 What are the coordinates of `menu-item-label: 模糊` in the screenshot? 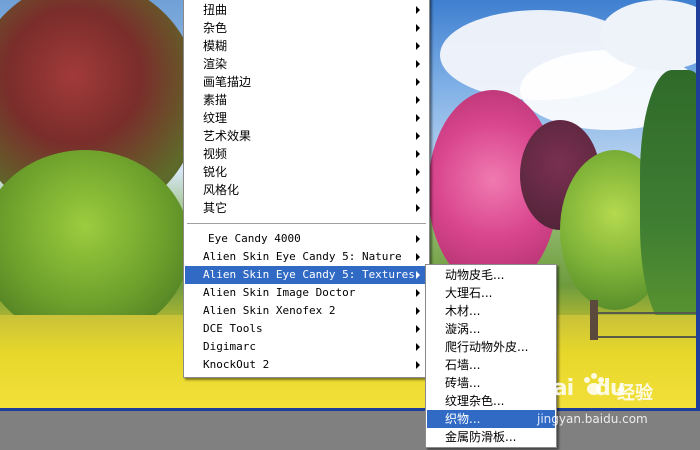 It's located at (215, 46).